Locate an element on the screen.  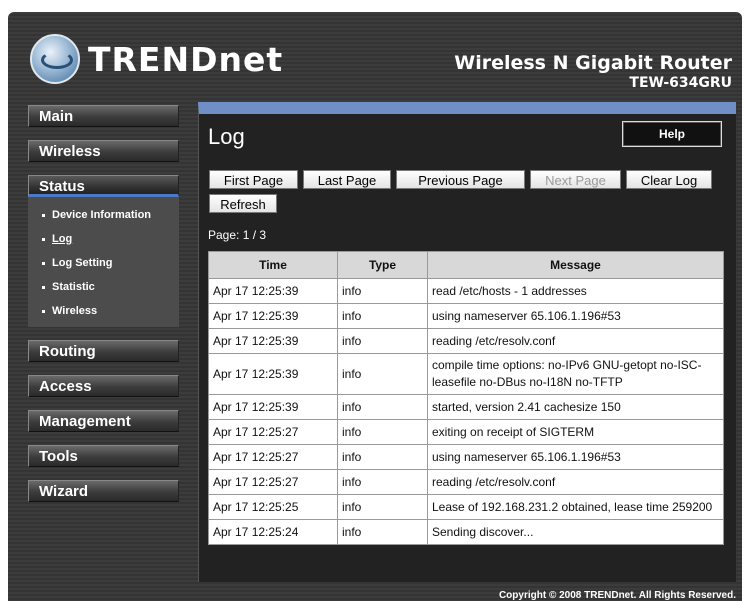
trendnet-logo-icon is located at coordinates (55, 59).